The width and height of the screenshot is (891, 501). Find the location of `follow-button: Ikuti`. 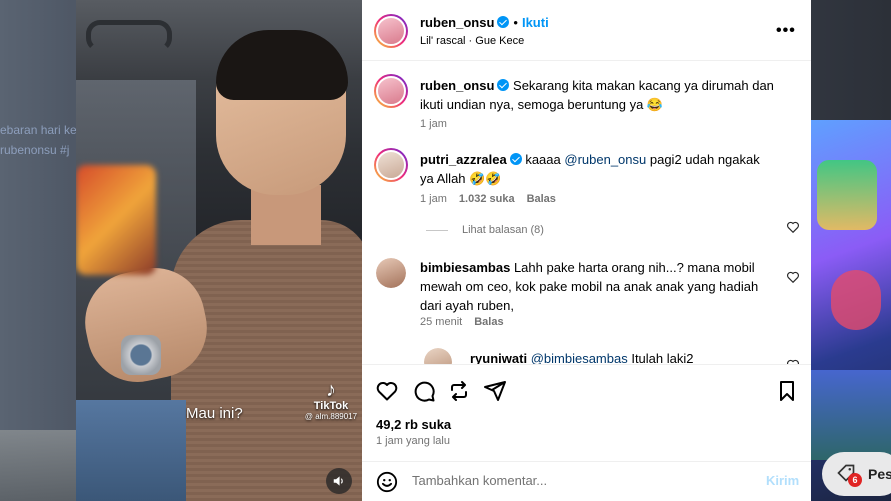

follow-button: Ikuti is located at coordinates (535, 22).